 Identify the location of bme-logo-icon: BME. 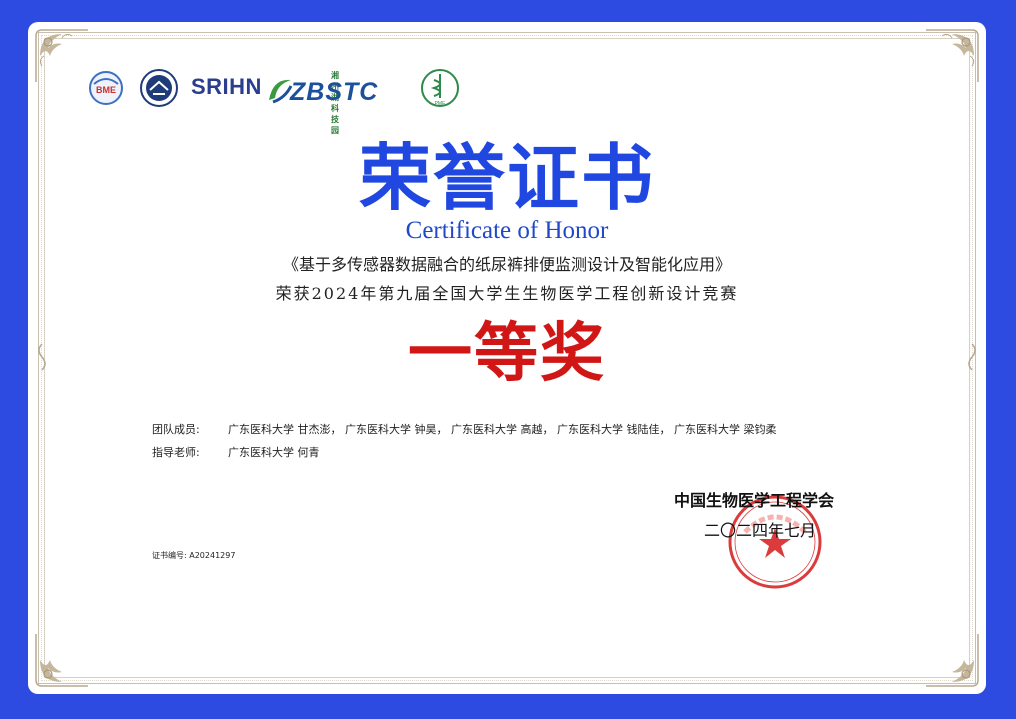
(106, 88).